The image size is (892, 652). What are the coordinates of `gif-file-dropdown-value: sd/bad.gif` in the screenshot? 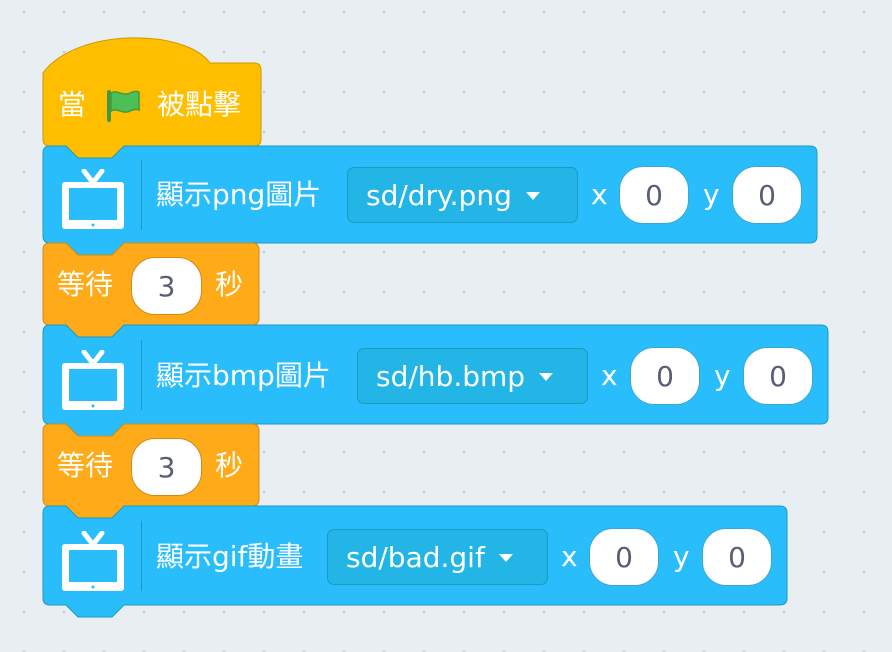 It's located at (415, 557).